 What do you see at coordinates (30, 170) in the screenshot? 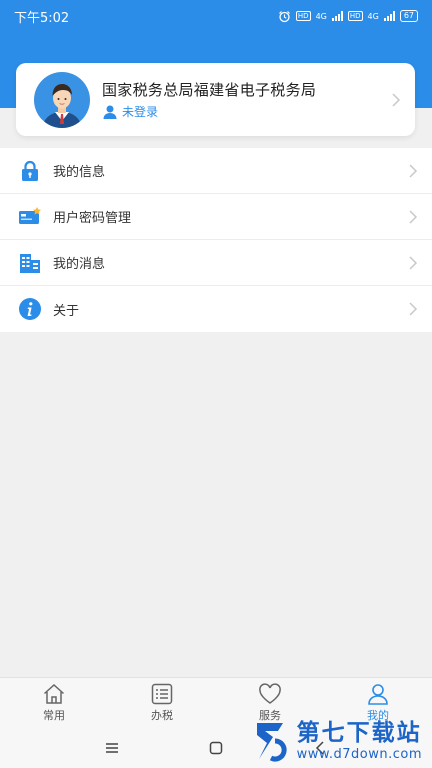
I see `lock-icon` at bounding box center [30, 170].